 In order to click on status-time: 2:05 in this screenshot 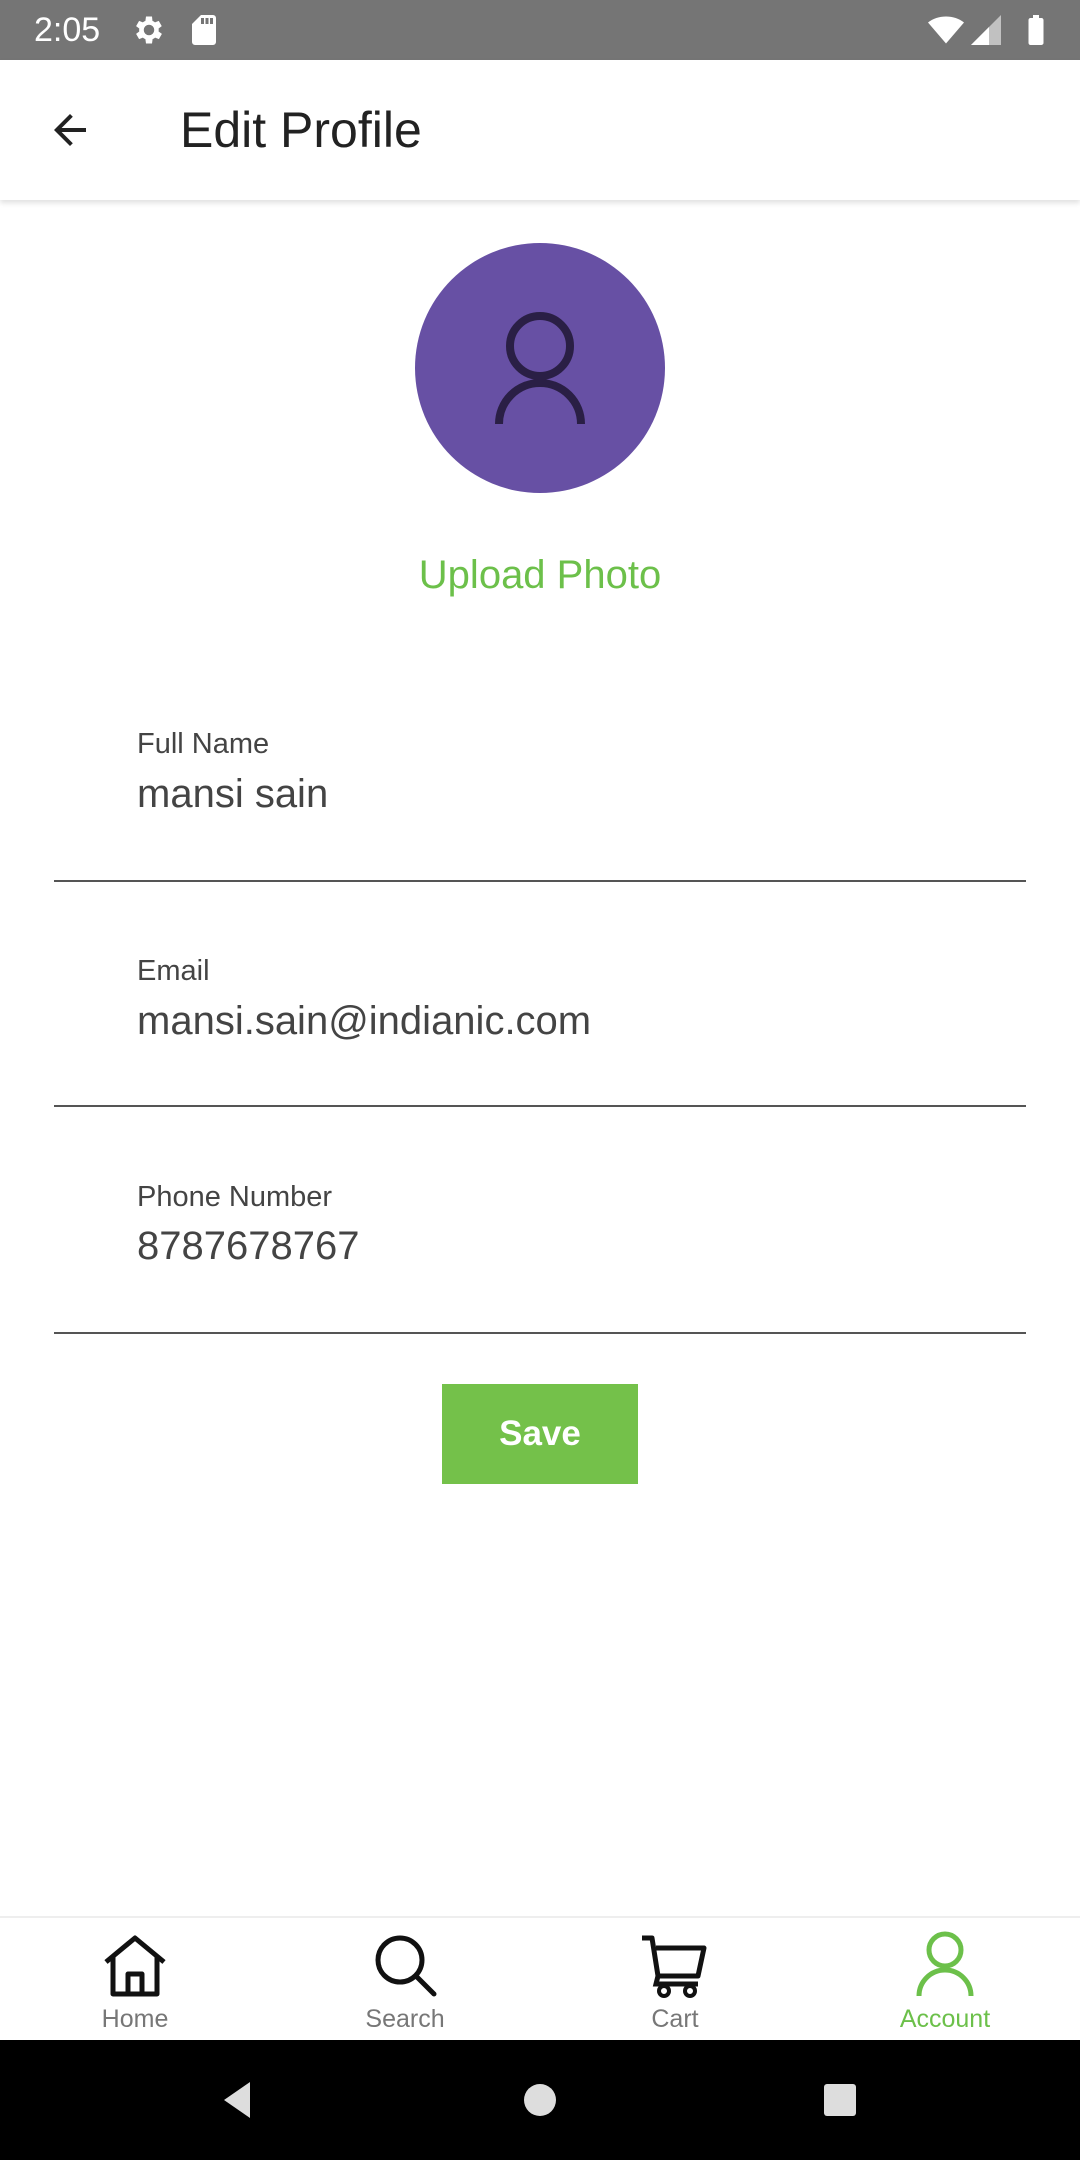, I will do `click(67, 30)`.